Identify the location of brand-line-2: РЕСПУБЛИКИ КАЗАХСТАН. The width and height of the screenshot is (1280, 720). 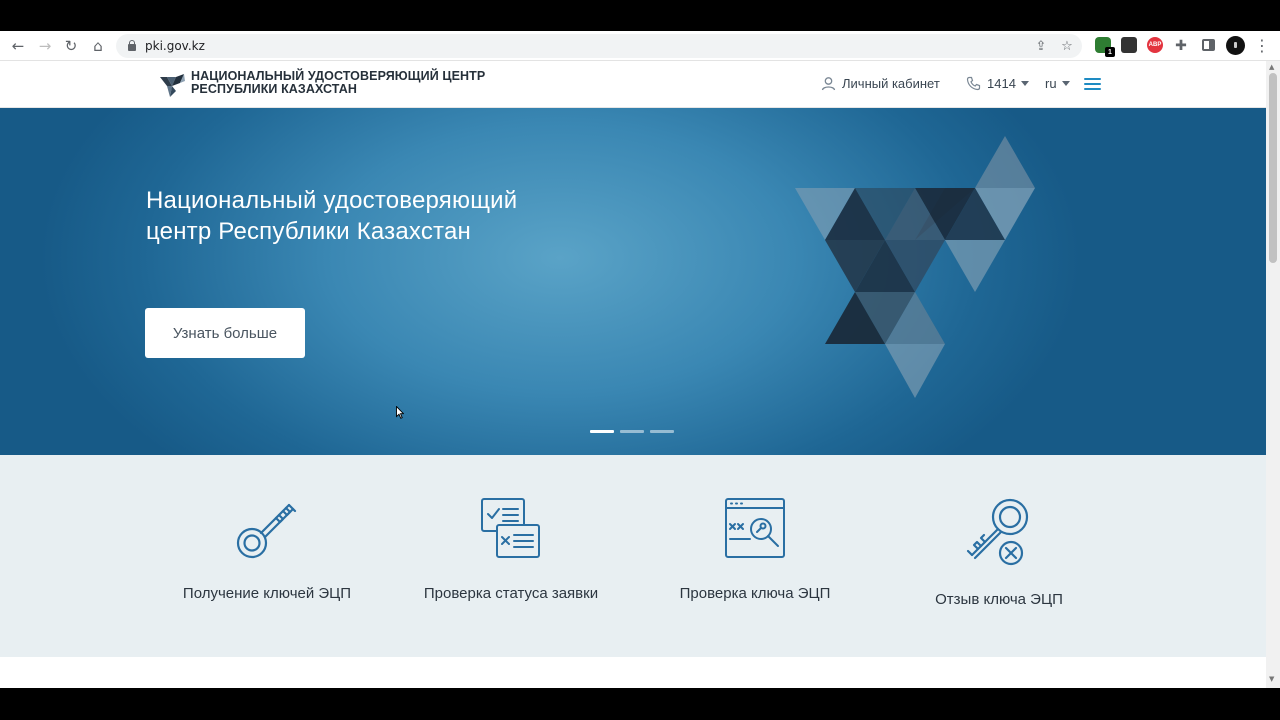
(274, 89).